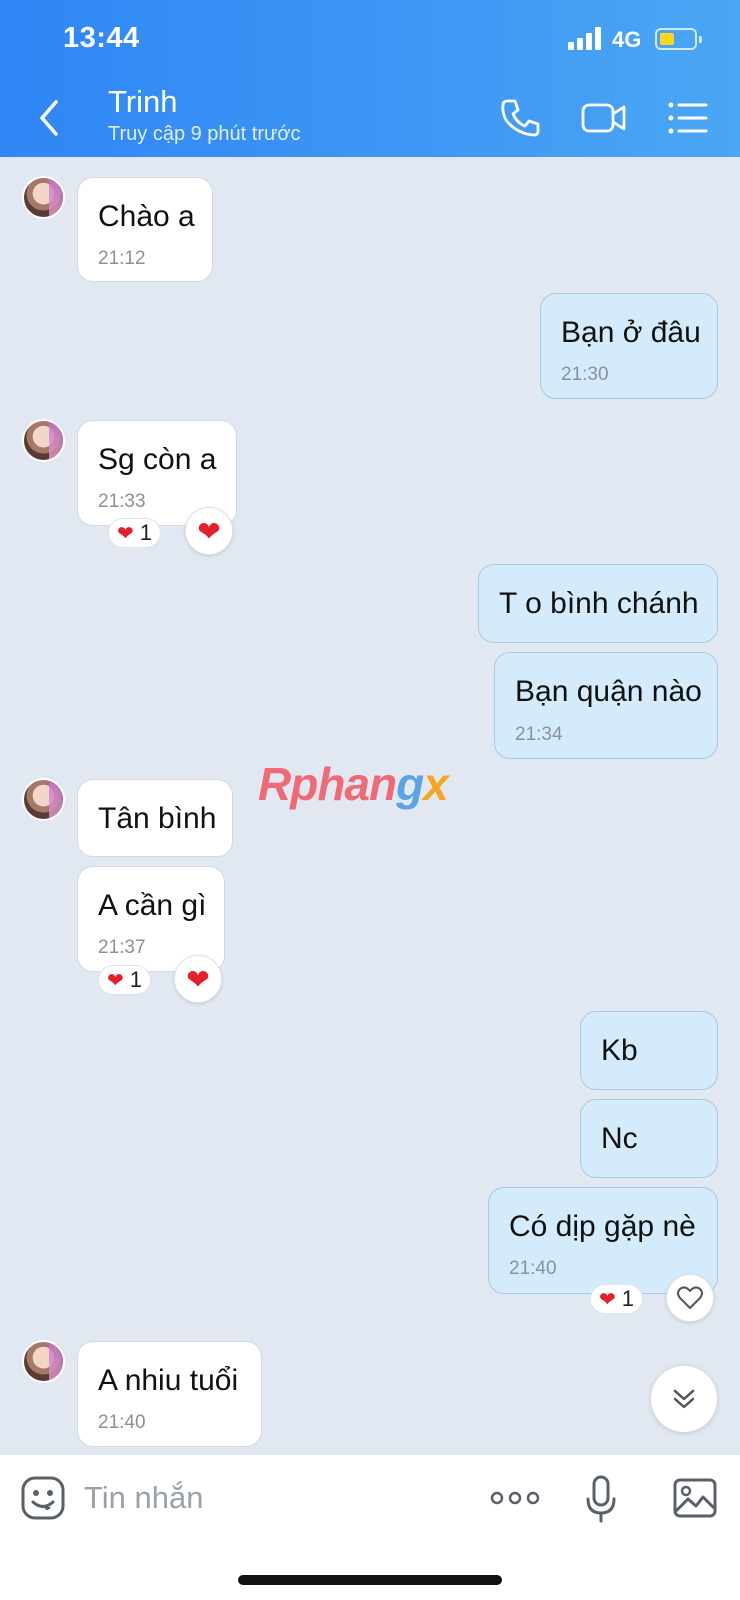  What do you see at coordinates (627, 39) in the screenshot?
I see `network-type: 4G` at bounding box center [627, 39].